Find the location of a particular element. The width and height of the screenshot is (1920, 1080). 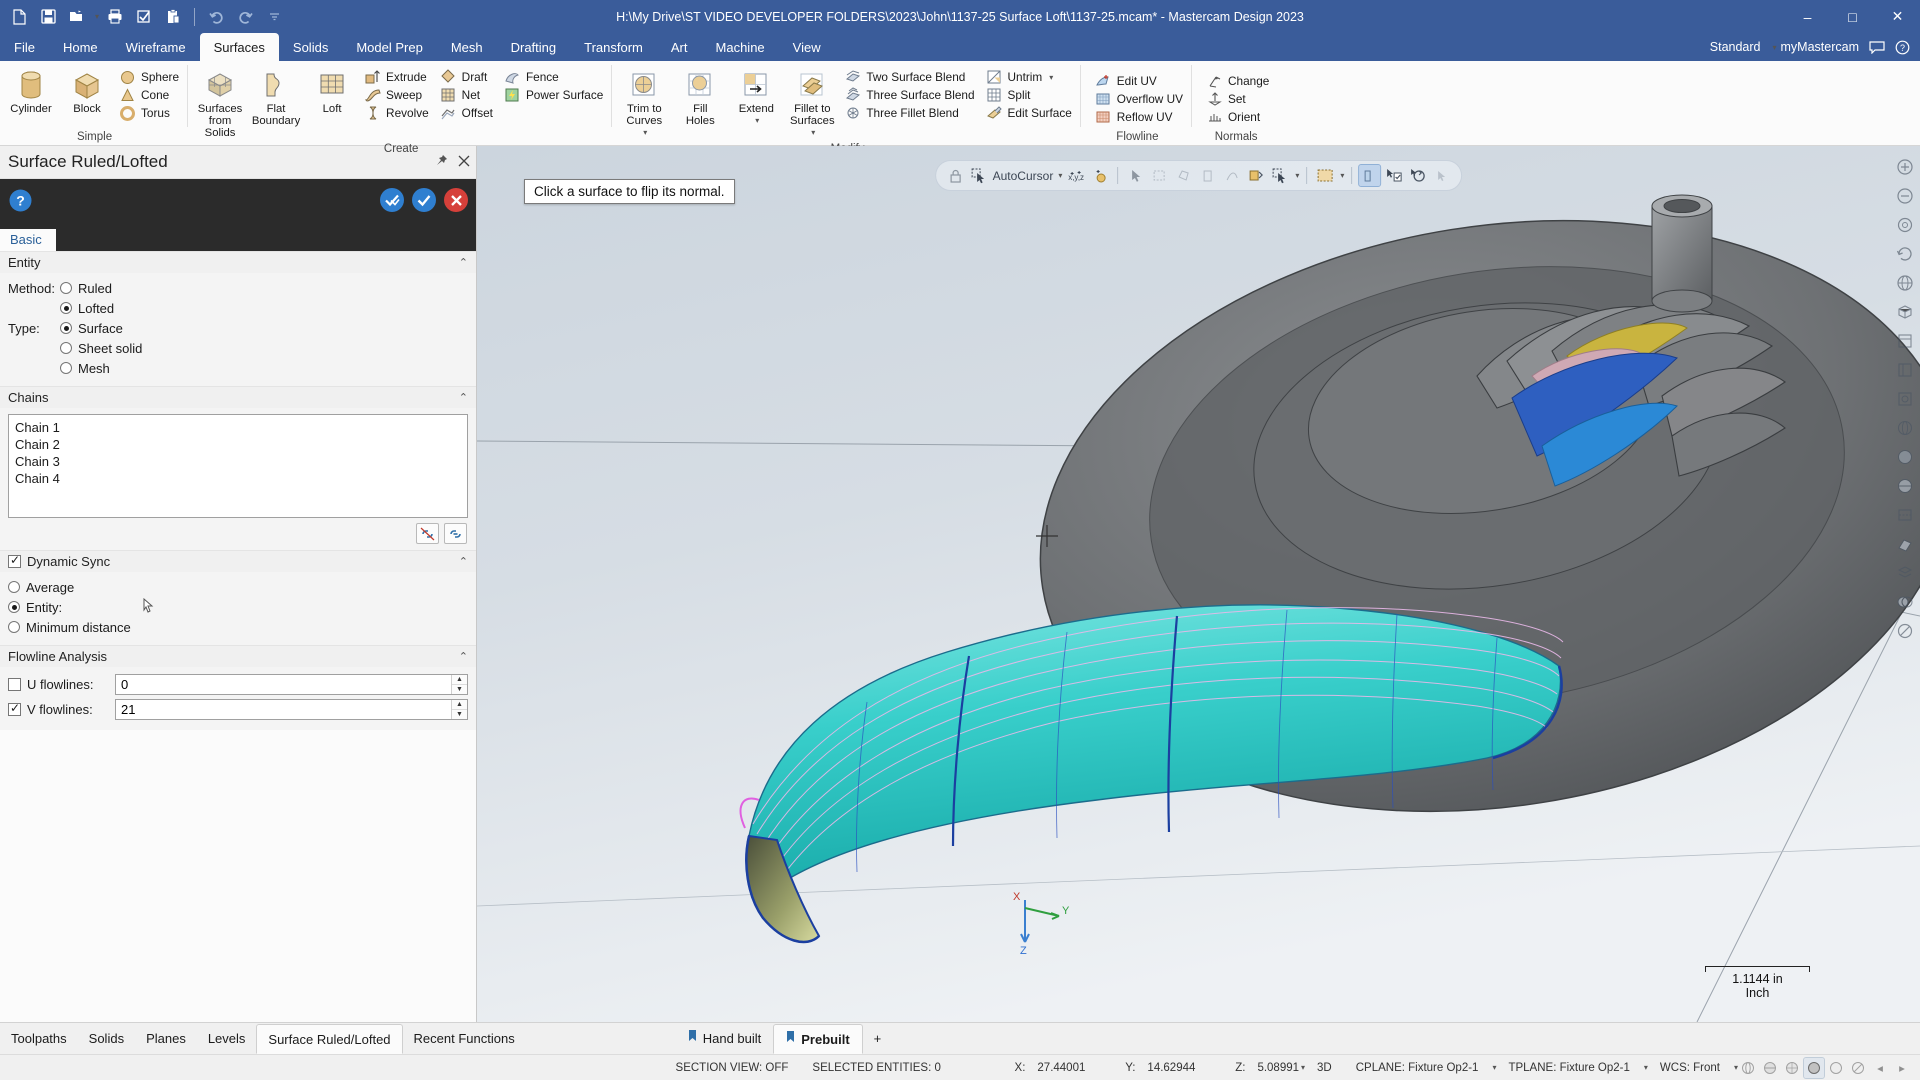

arrow-select-icon is located at coordinates (1135, 175).